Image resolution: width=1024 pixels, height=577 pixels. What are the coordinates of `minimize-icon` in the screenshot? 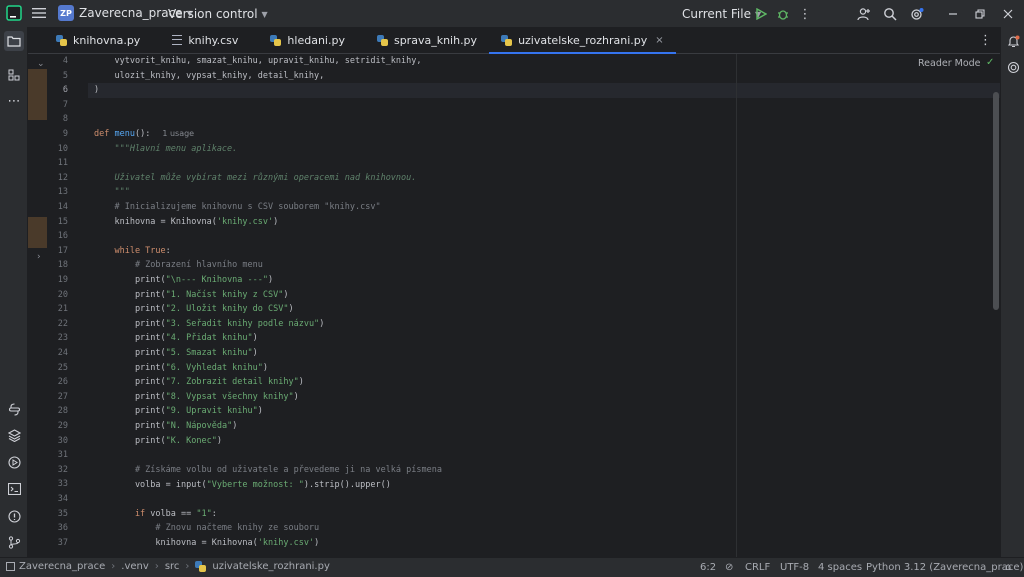 It's located at (953, 14).